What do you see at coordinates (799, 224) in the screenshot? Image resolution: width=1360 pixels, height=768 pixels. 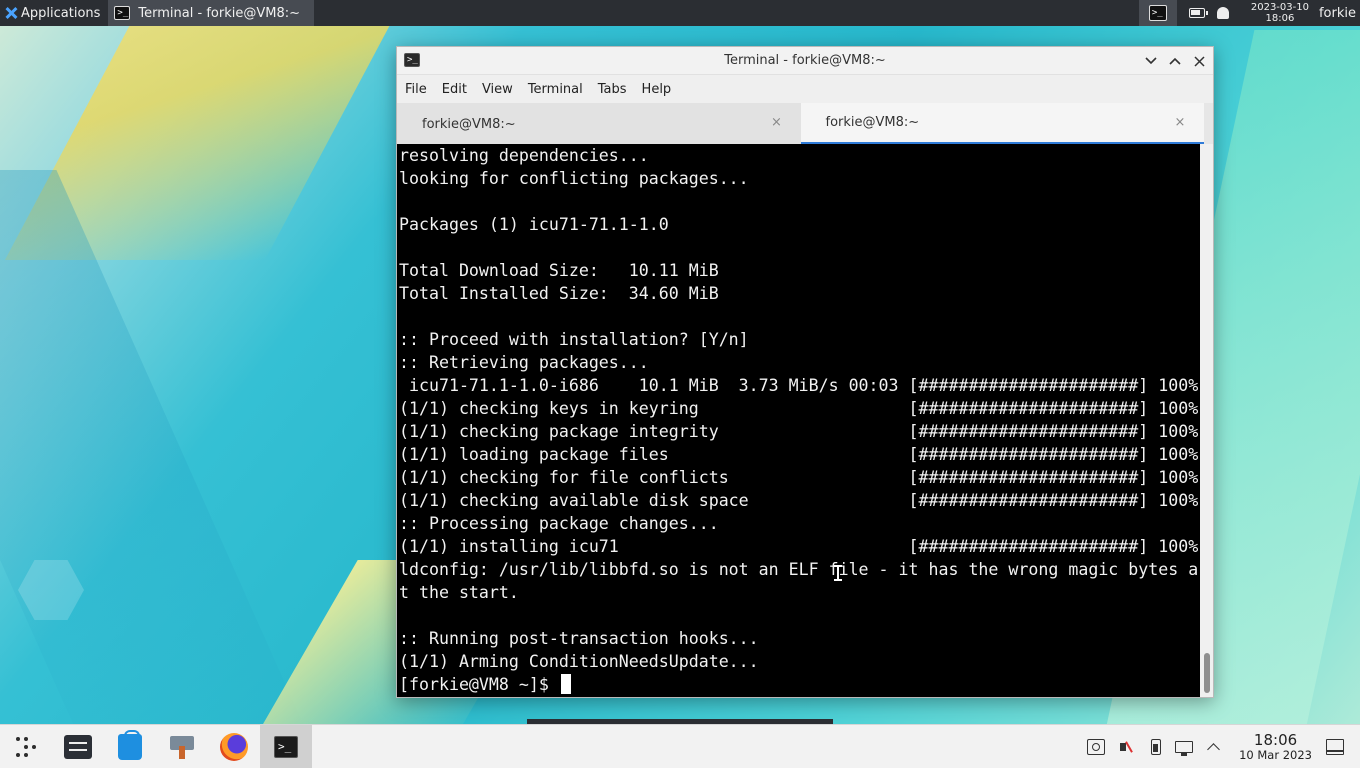 I see `terminal-line: Packages (1) icu71-71.1-1.0` at bounding box center [799, 224].